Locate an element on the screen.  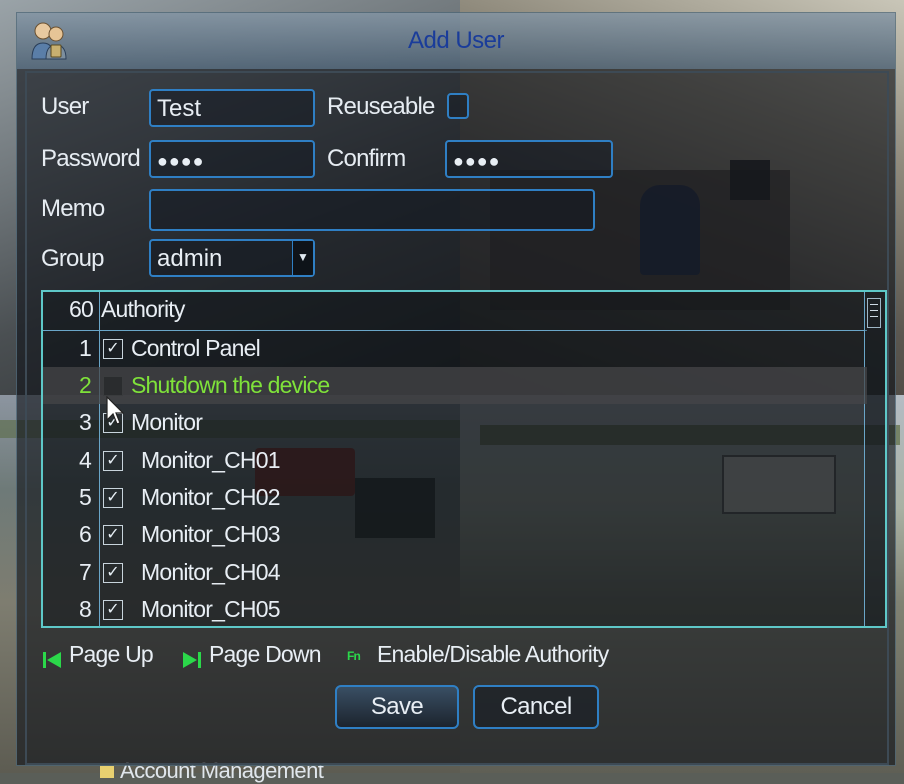
memo-label: Memo is located at coordinates (73, 208).